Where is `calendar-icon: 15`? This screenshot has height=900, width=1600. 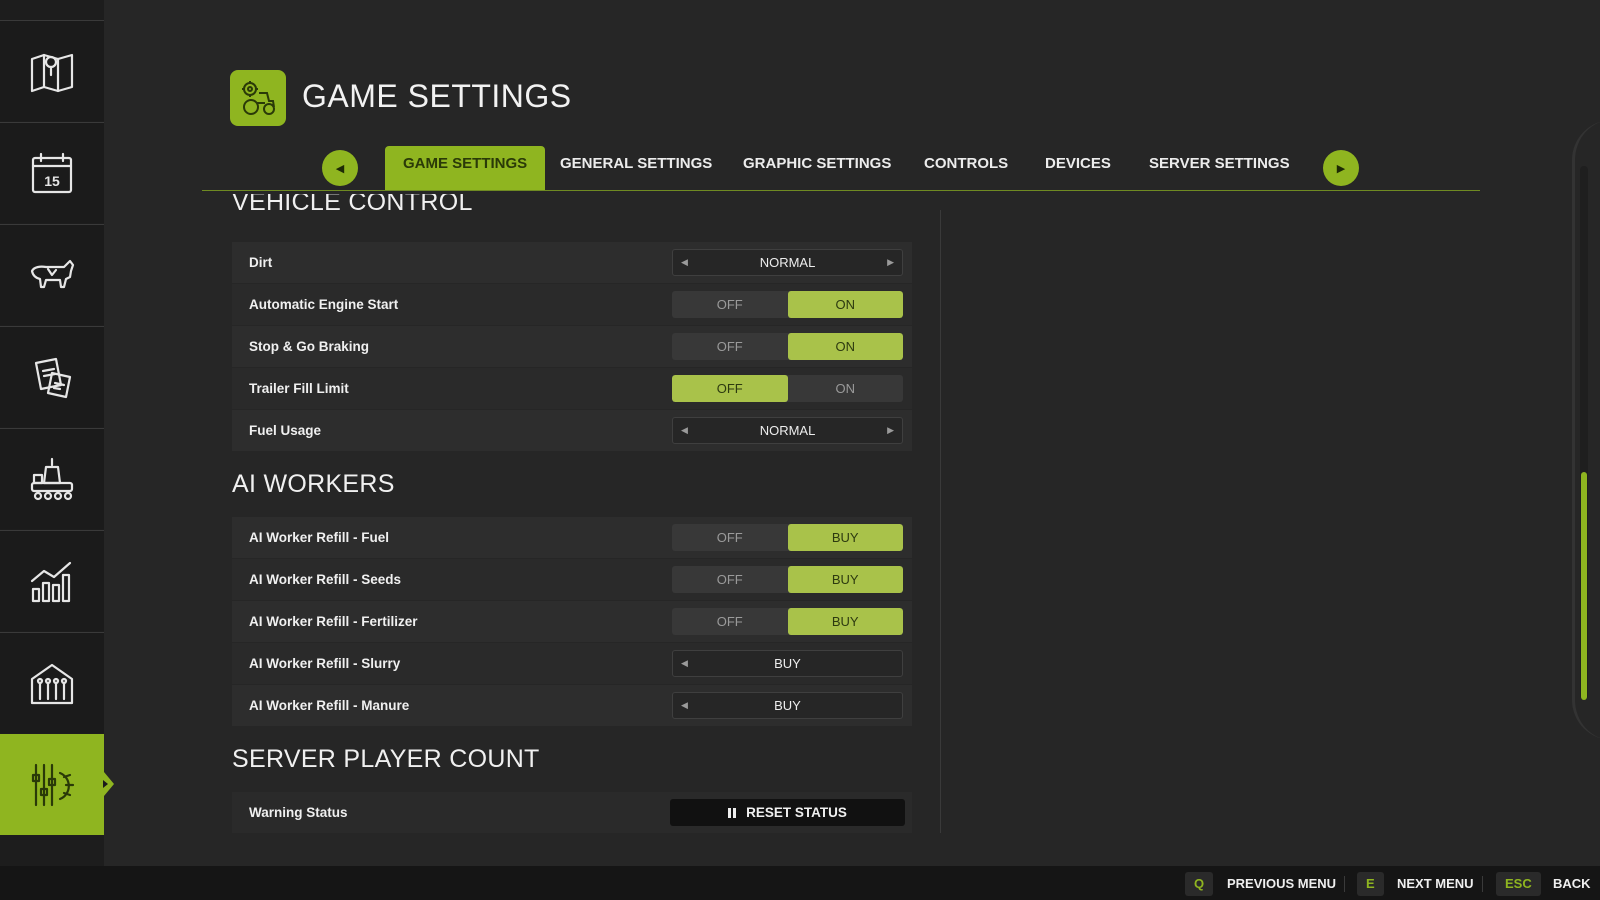
calendar-icon: 15 is located at coordinates (52, 173).